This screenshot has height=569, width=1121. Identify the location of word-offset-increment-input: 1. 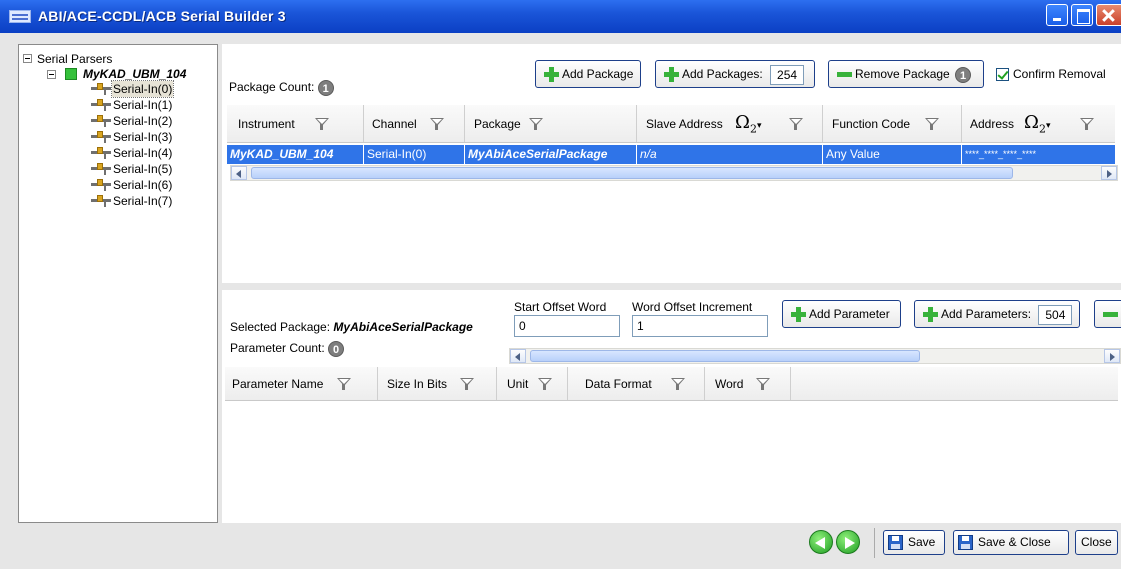
(700, 326).